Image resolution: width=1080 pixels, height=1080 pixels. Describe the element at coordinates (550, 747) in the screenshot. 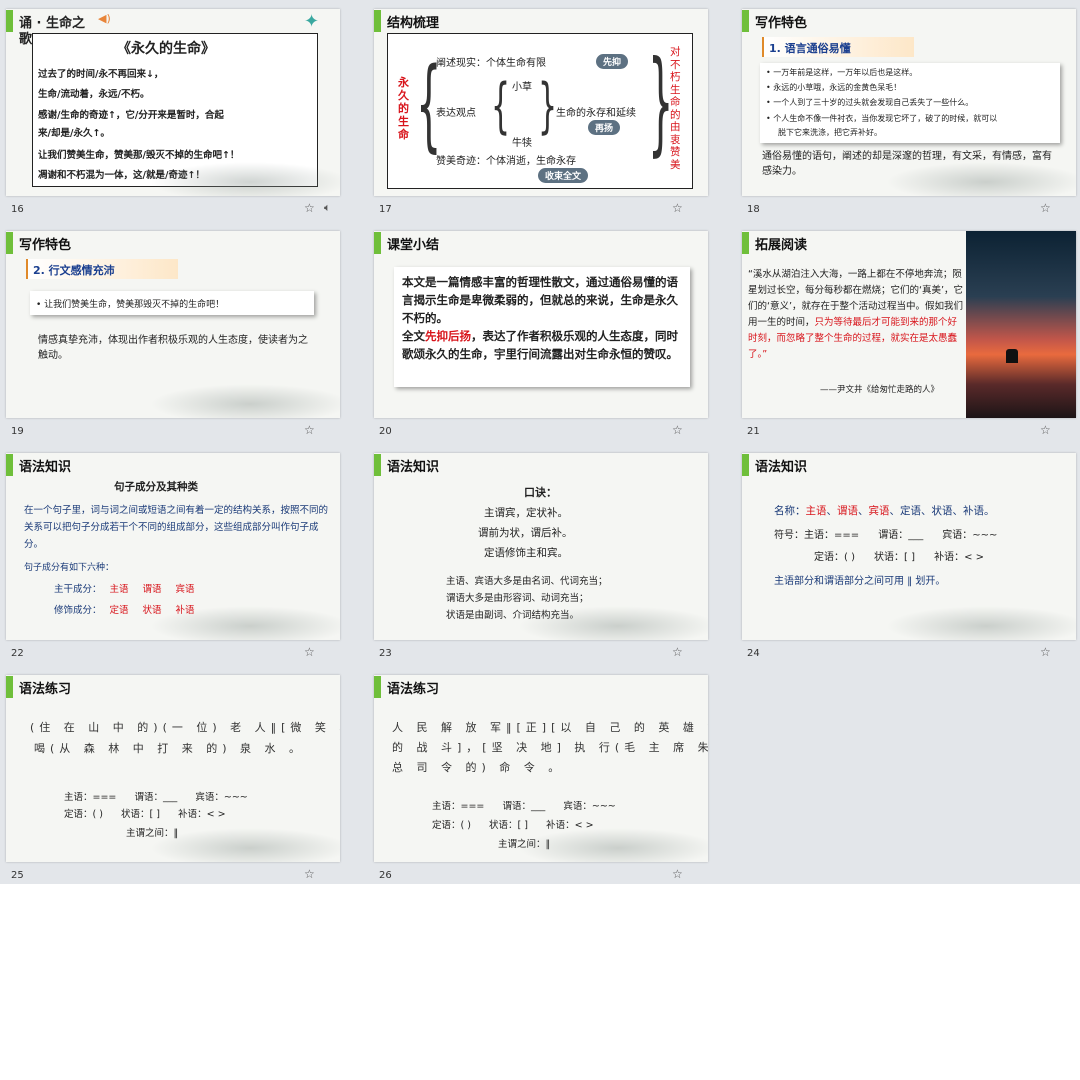

I see `exercise-sentence: 的 战 斗]，[坚 决 地] 执 行(毛 主 席 朱` at that location.